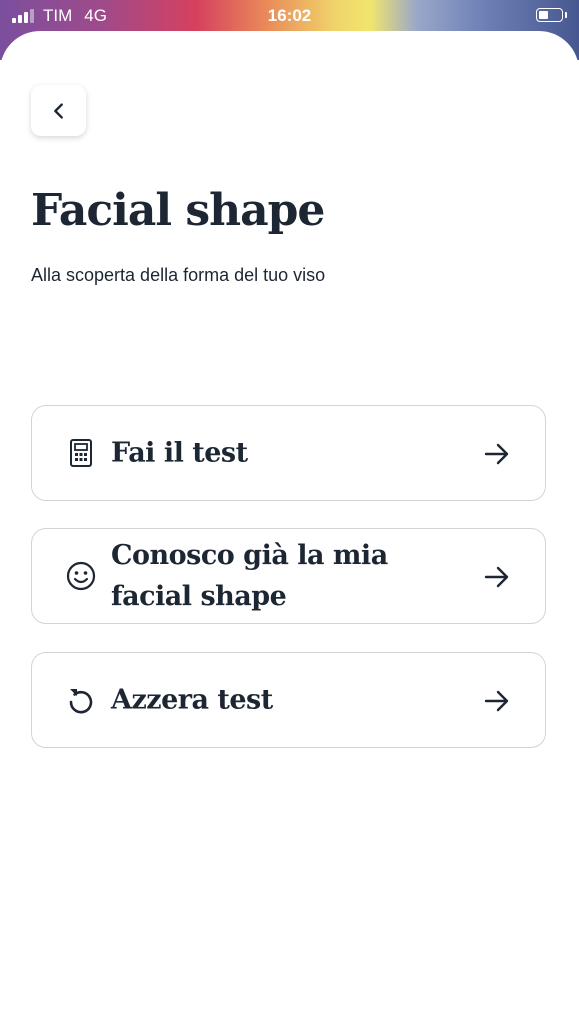 This screenshot has width=579, height=1030. I want to click on option-label: Fai il test, so click(179, 453).